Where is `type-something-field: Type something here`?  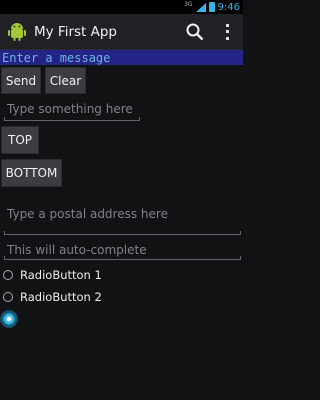
type-something-field: Type something here is located at coordinates (72, 110).